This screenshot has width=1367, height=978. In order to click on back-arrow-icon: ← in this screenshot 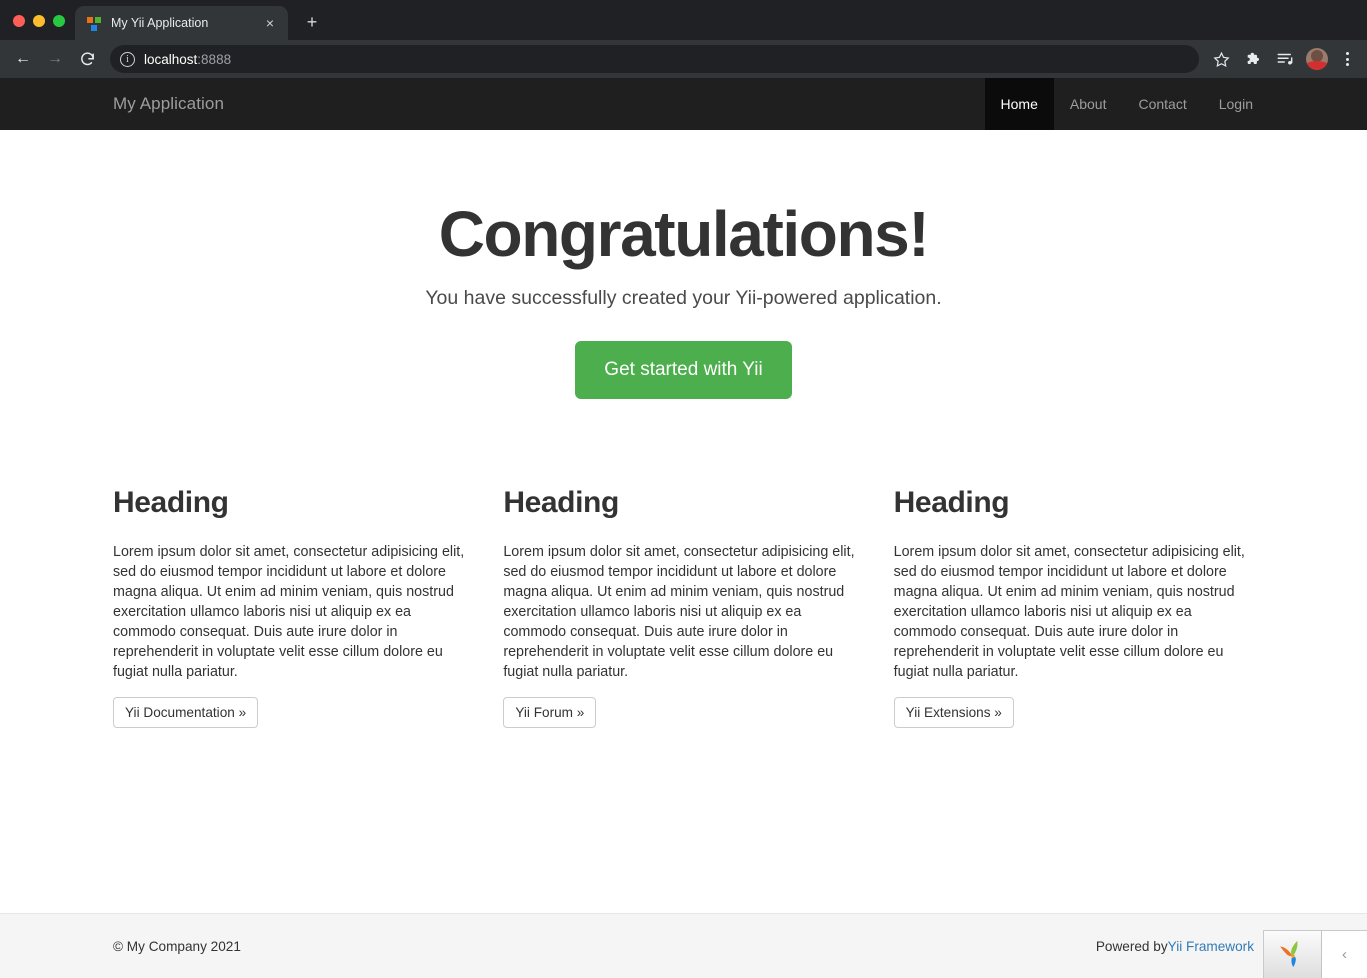, I will do `click(23, 59)`.